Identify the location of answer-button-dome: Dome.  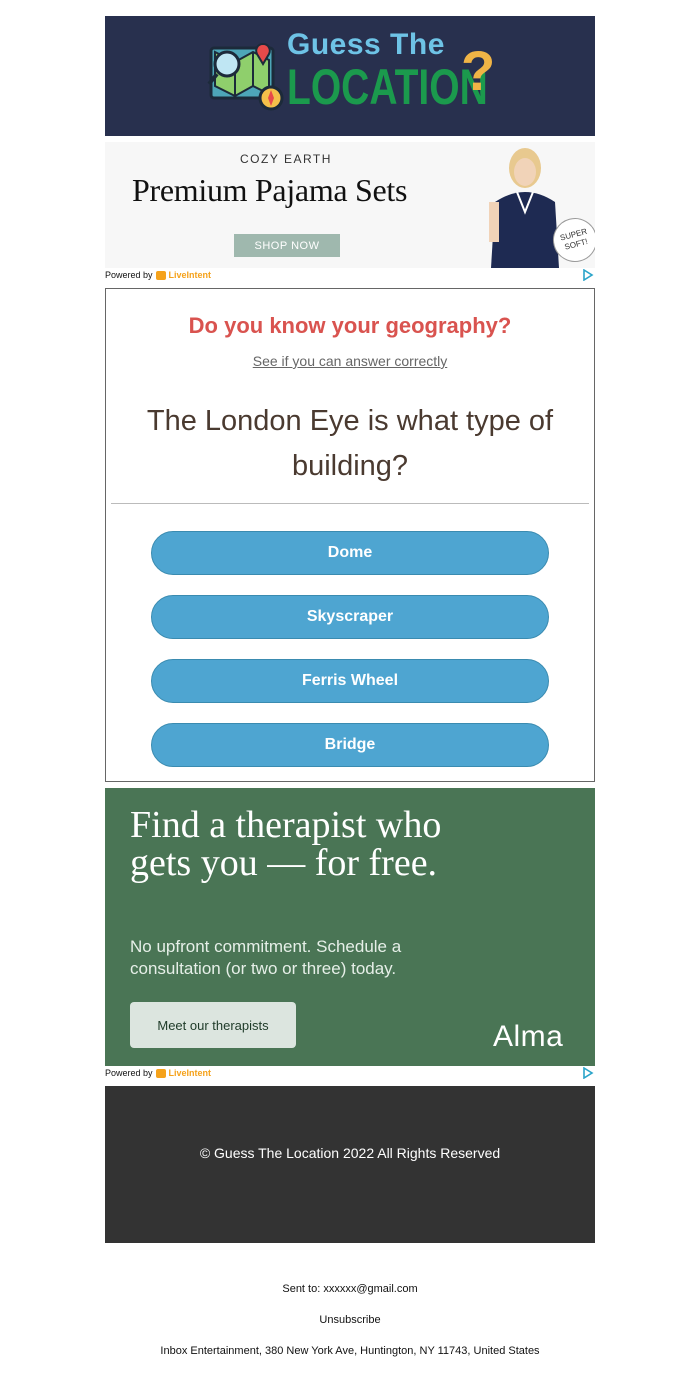
(350, 553).